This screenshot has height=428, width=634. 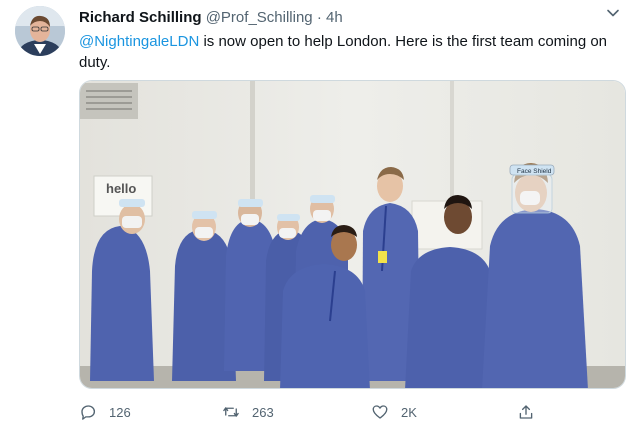 I want to click on author-handle: @Prof_Schilling, so click(x=259, y=17).